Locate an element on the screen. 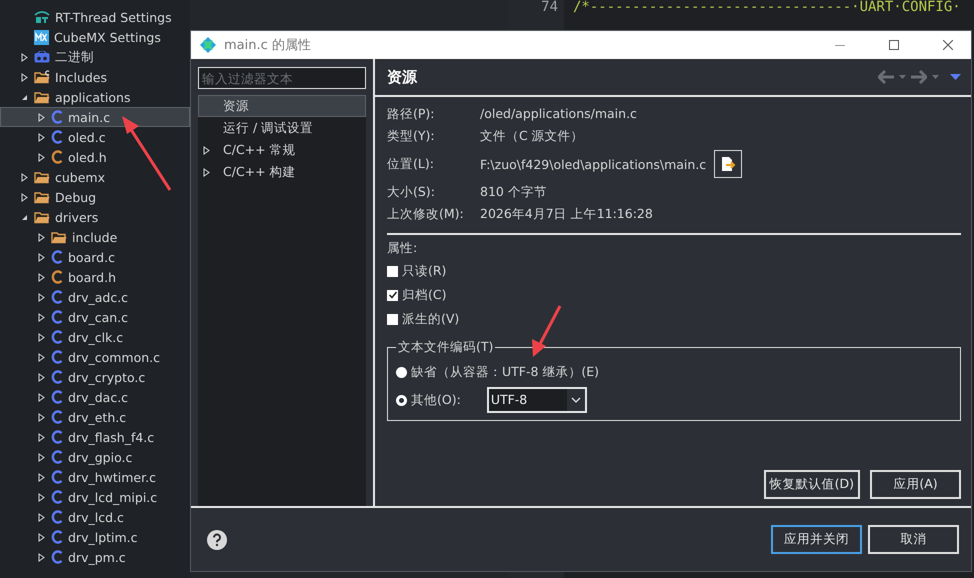 The width and height of the screenshot is (974, 578). encoding-dropdown: UTF-8 is located at coordinates (536, 400).